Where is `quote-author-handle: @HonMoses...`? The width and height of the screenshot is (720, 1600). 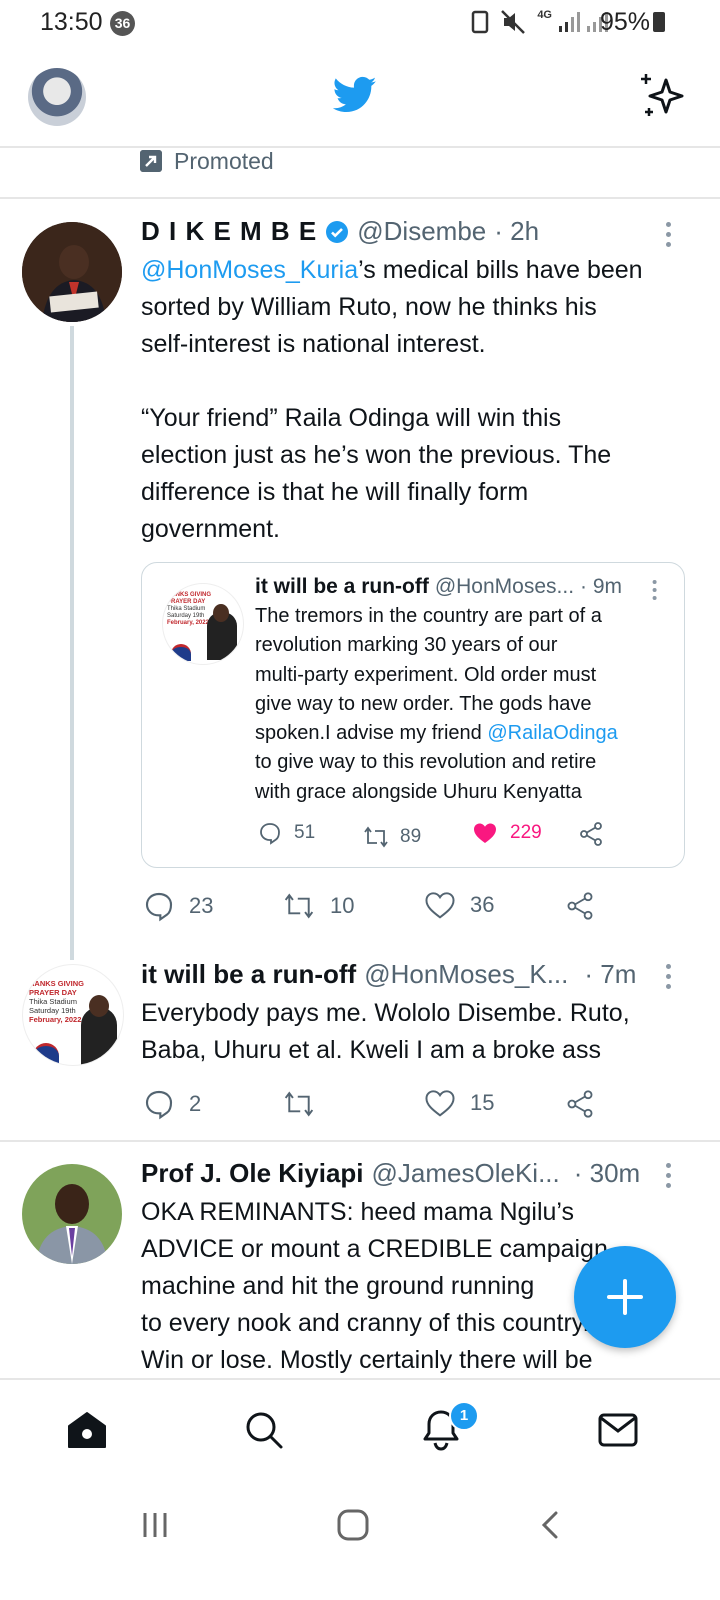 quote-author-handle: @HonMoses... is located at coordinates (504, 587).